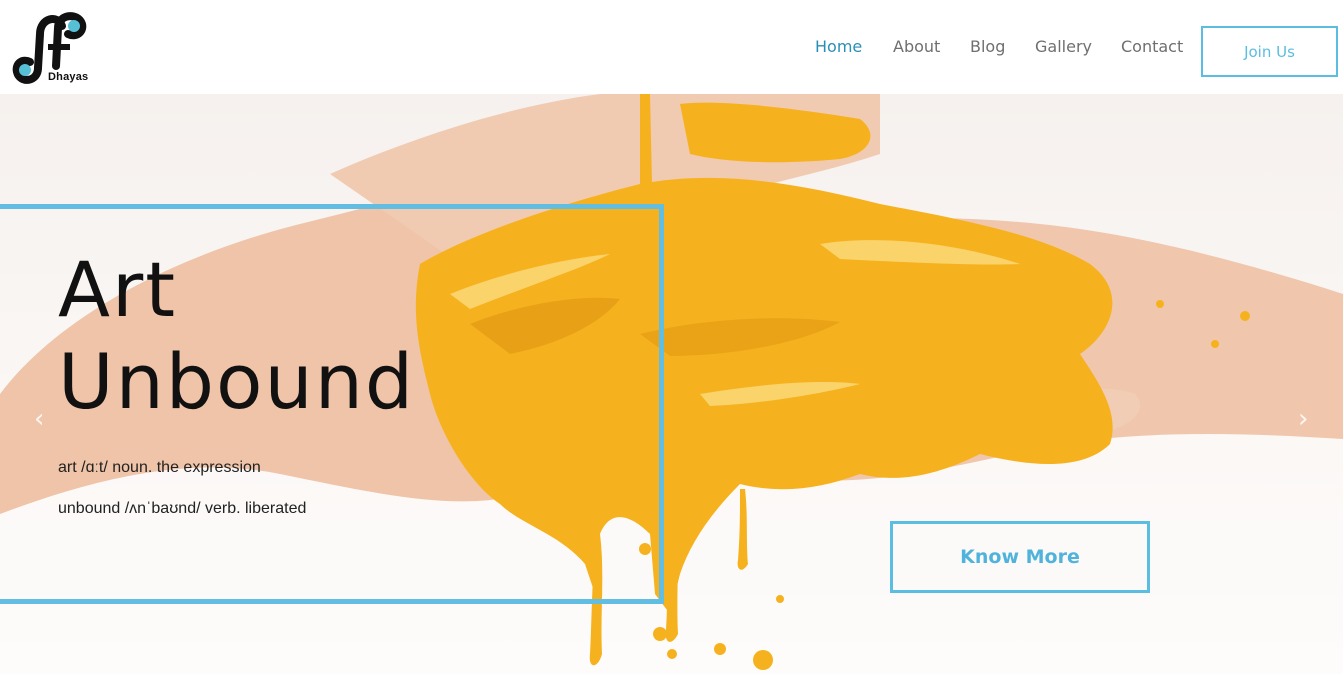  I want to click on join-us-button: Join Us, so click(1269, 51).